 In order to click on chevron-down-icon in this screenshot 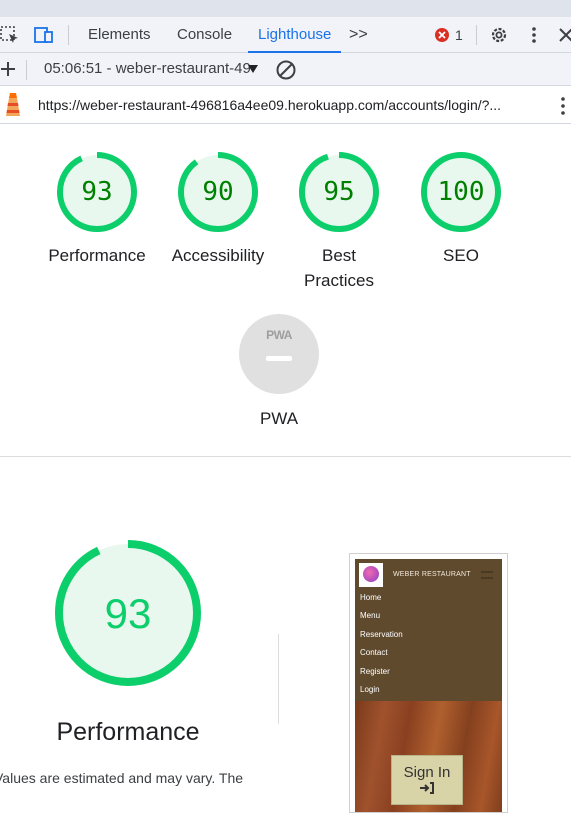, I will do `click(253, 69)`.